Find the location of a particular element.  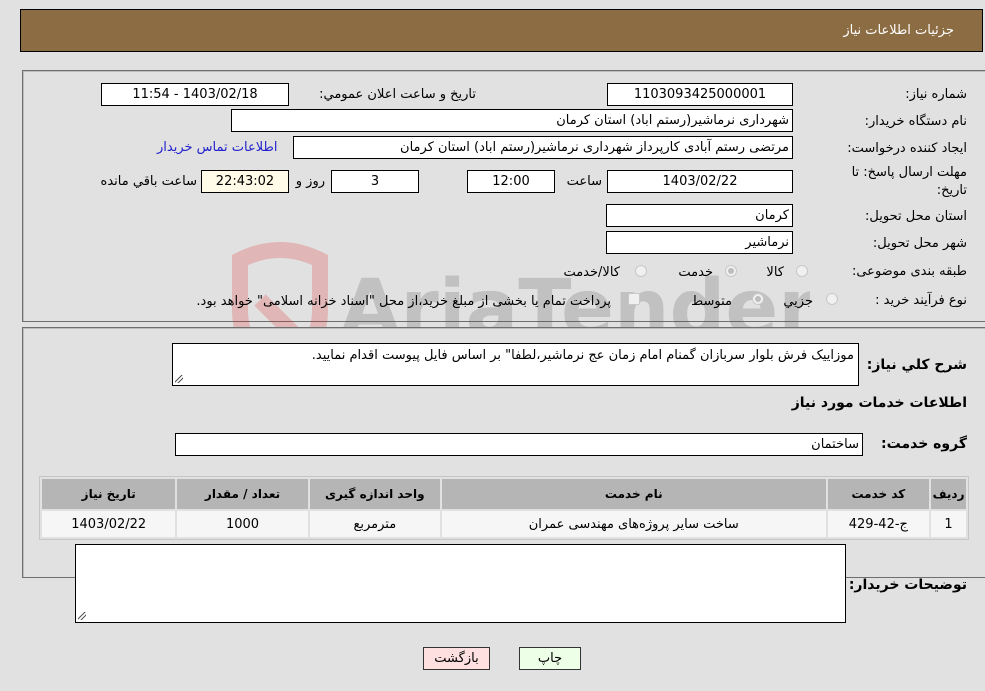

buyer-notes-label: توضیحات خریدار: is located at coordinates (907, 585).